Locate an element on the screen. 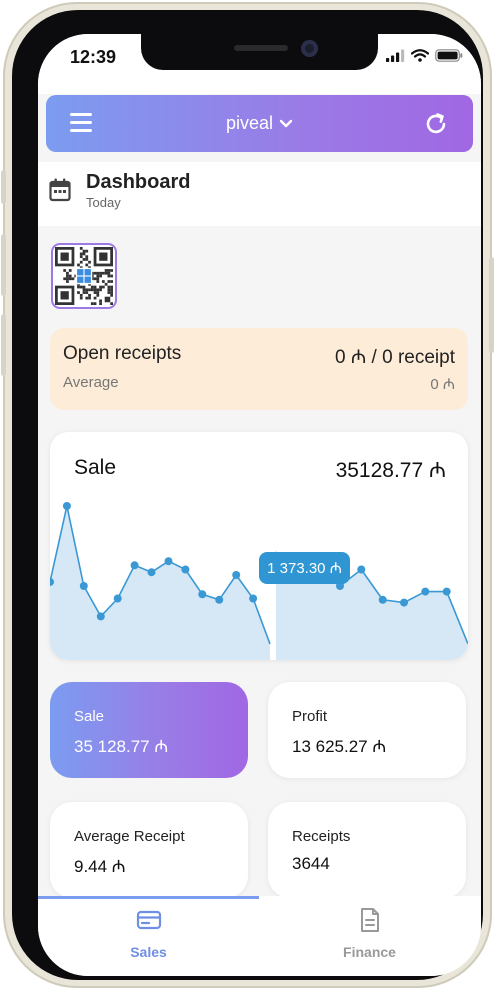  chevron-down-icon is located at coordinates (286, 123).